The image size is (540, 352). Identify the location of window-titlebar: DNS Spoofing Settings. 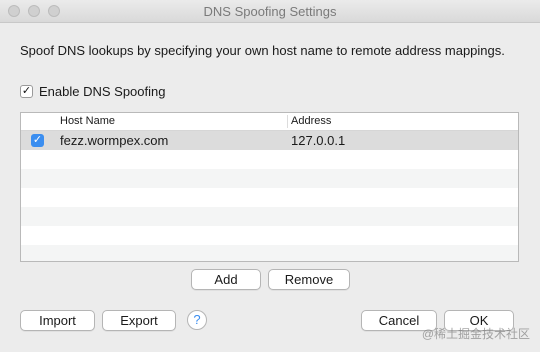
(270, 11).